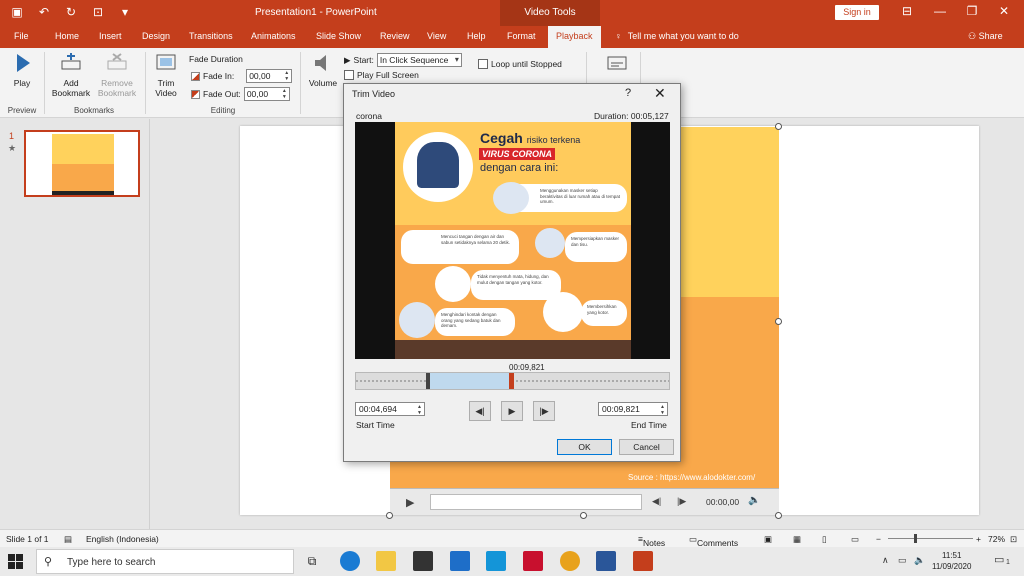 This screenshot has width=1024, height=576. What do you see at coordinates (98, 12) in the screenshot?
I see `presenter-icon: ⊡` at bounding box center [98, 12].